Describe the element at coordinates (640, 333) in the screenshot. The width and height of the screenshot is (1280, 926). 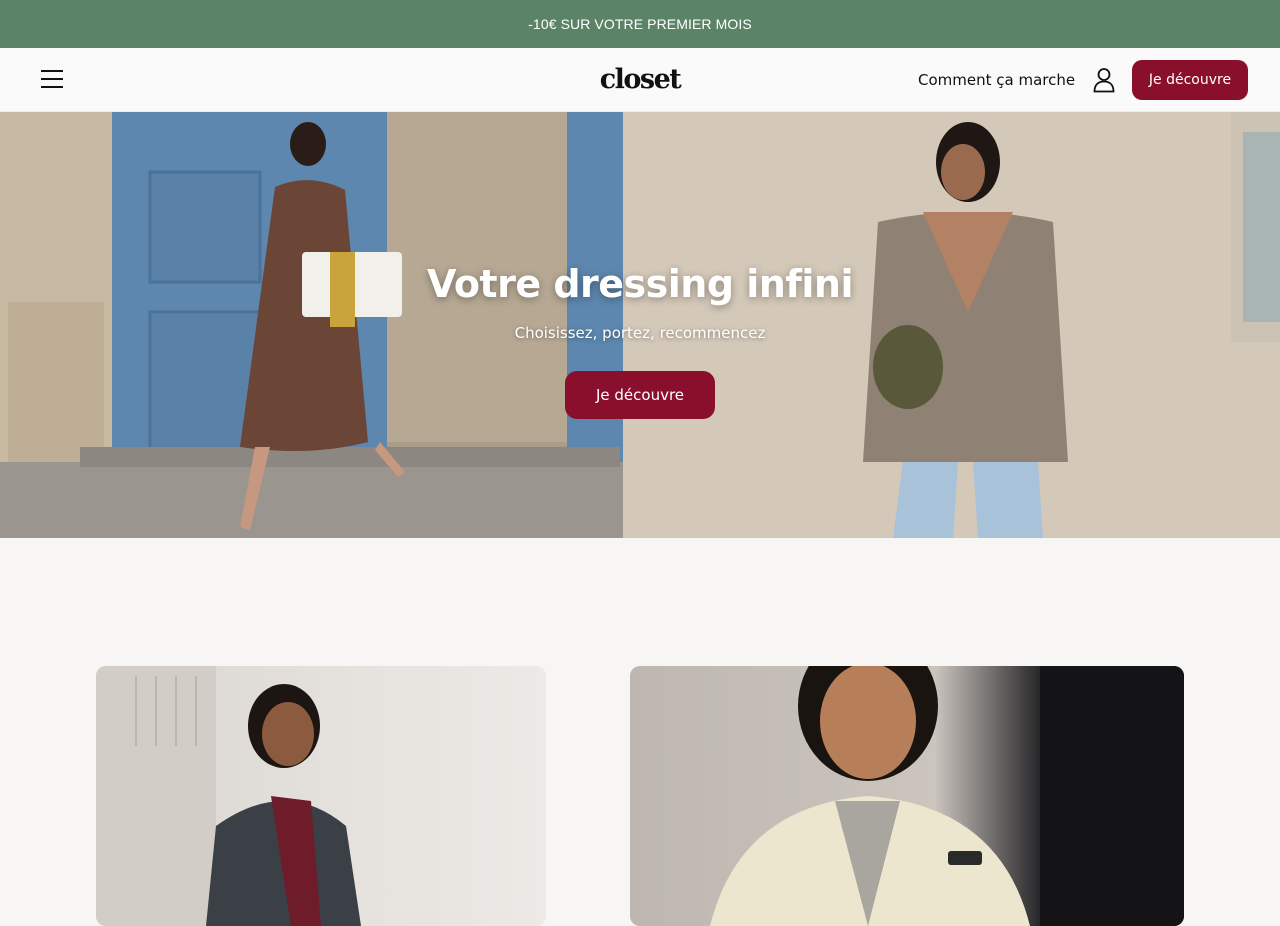
I see `hero-subtitle: Choisissez, portez, recommencez` at that location.